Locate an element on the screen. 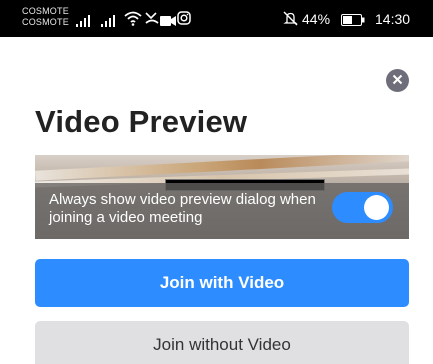  clock: 14:30 is located at coordinates (393, 19).